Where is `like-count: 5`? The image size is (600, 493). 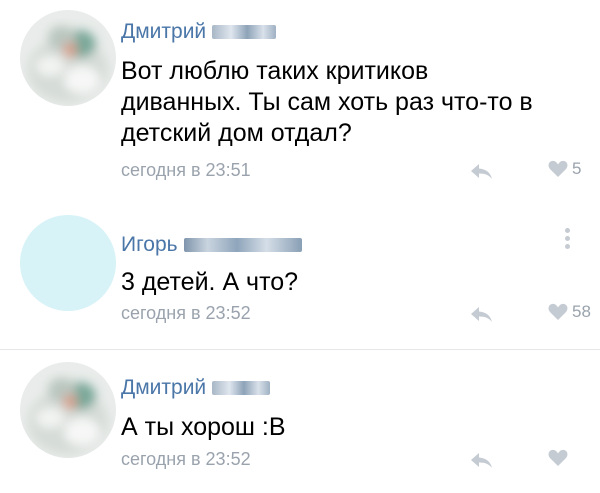
like-count: 5 is located at coordinates (577, 168).